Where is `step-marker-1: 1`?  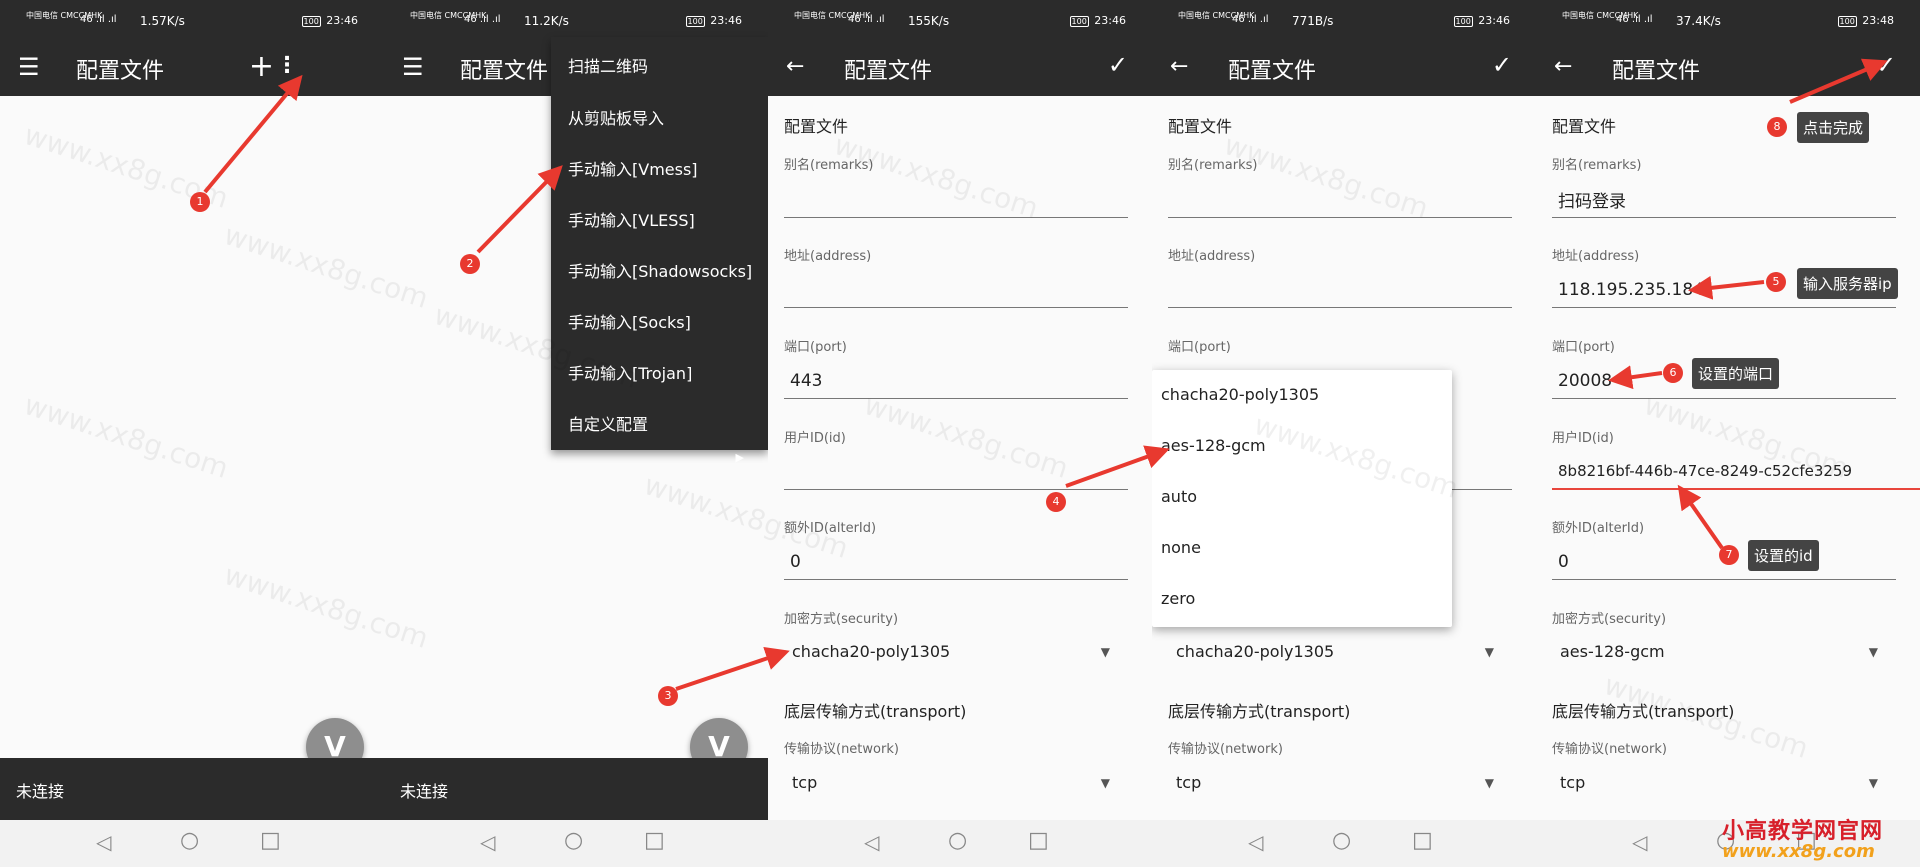 step-marker-1: 1 is located at coordinates (200, 202).